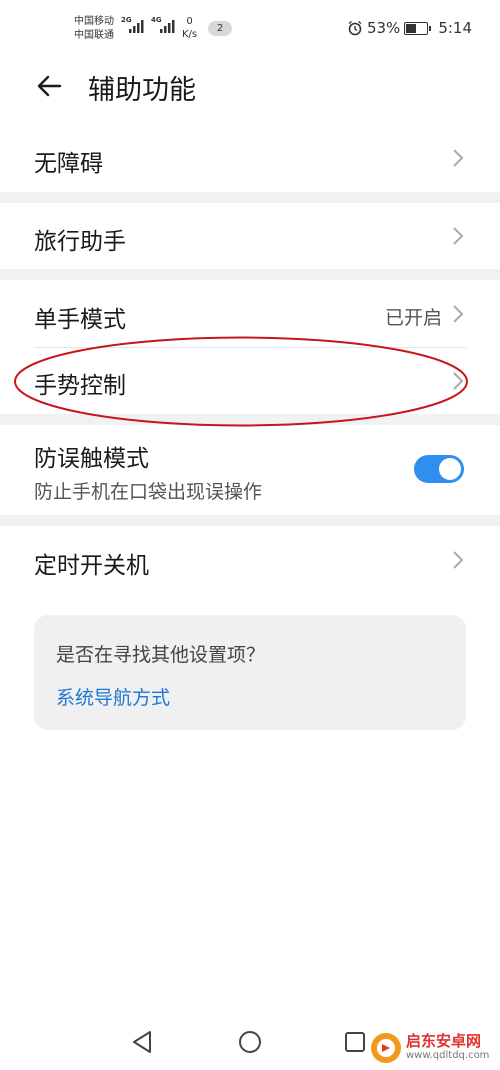 Image resolution: width=500 pixels, height=1070 pixels. Describe the element at coordinates (68, 164) in the screenshot. I see `item-label: 无障碍` at that location.